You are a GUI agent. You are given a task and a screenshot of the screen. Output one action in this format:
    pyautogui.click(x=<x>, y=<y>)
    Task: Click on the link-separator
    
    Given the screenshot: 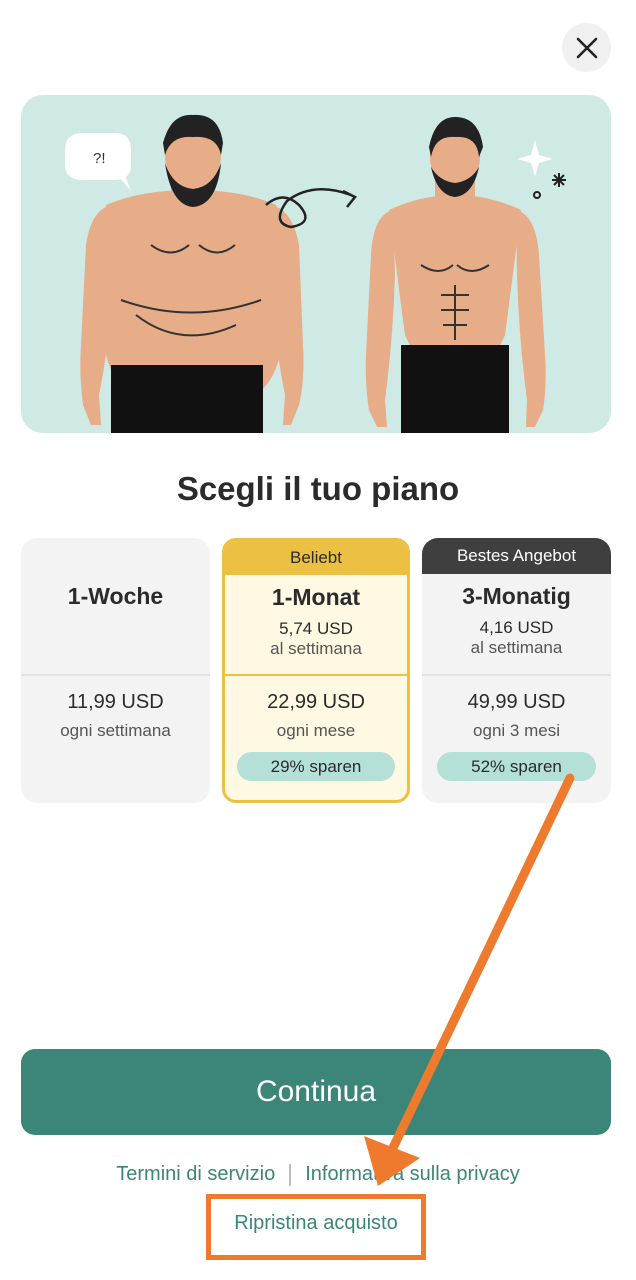 What is the action you would take?
    pyautogui.click(x=290, y=1174)
    